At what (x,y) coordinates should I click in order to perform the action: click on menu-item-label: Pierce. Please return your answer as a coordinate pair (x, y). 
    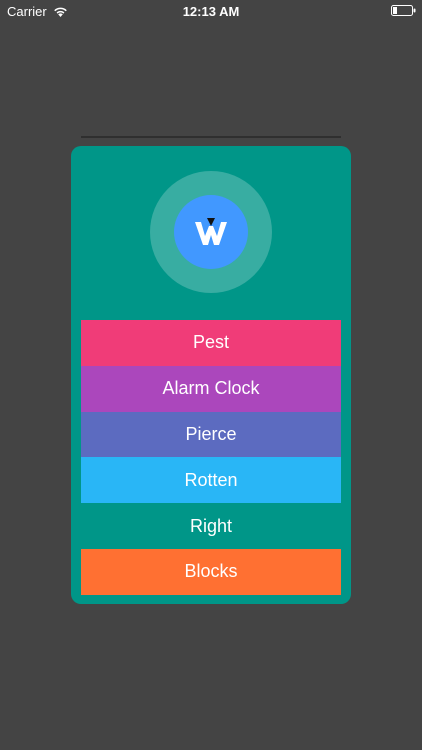
    Looking at the image, I should click on (211, 433).